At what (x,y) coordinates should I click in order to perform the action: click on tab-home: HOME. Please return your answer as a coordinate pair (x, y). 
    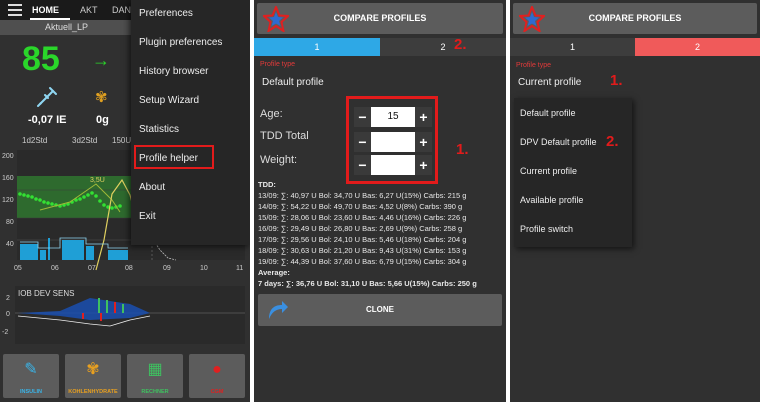
    Looking at the image, I should click on (45, 10).